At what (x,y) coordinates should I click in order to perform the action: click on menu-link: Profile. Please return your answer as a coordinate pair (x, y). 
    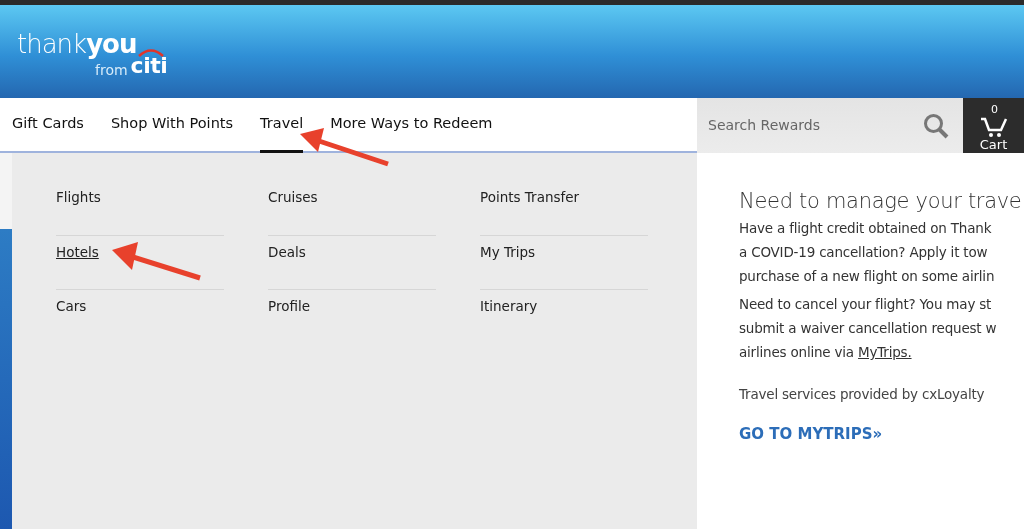
    Looking at the image, I should click on (352, 317).